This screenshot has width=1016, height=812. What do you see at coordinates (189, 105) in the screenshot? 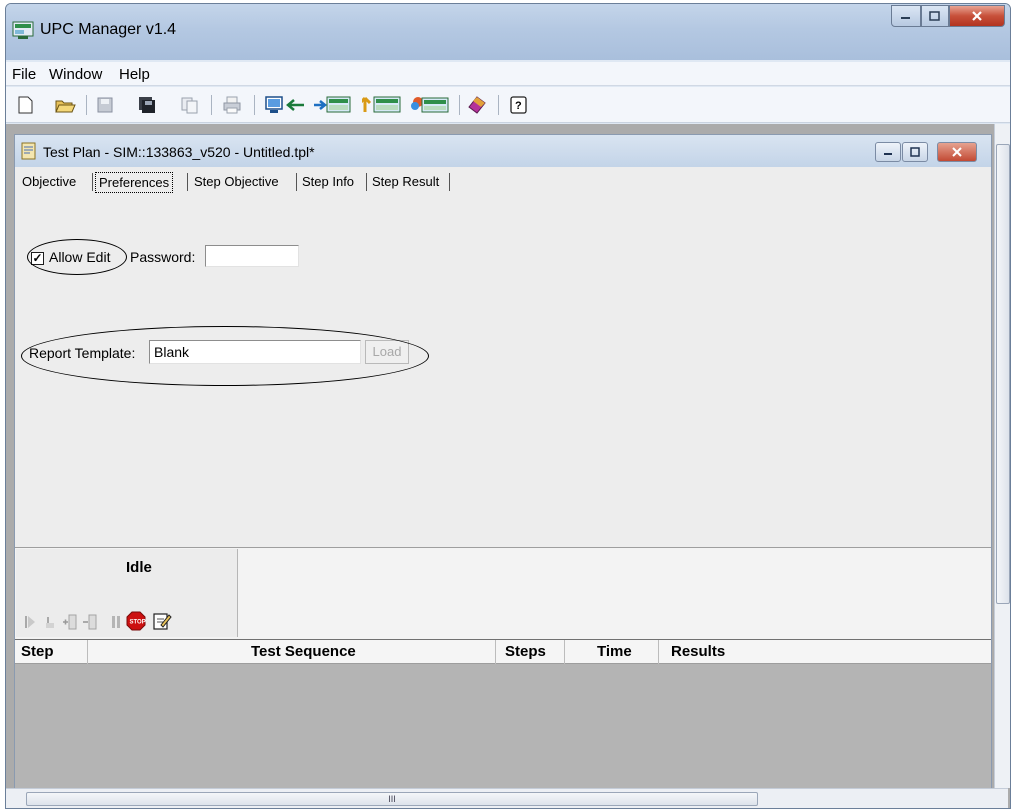
I see `copy-icon` at bounding box center [189, 105].